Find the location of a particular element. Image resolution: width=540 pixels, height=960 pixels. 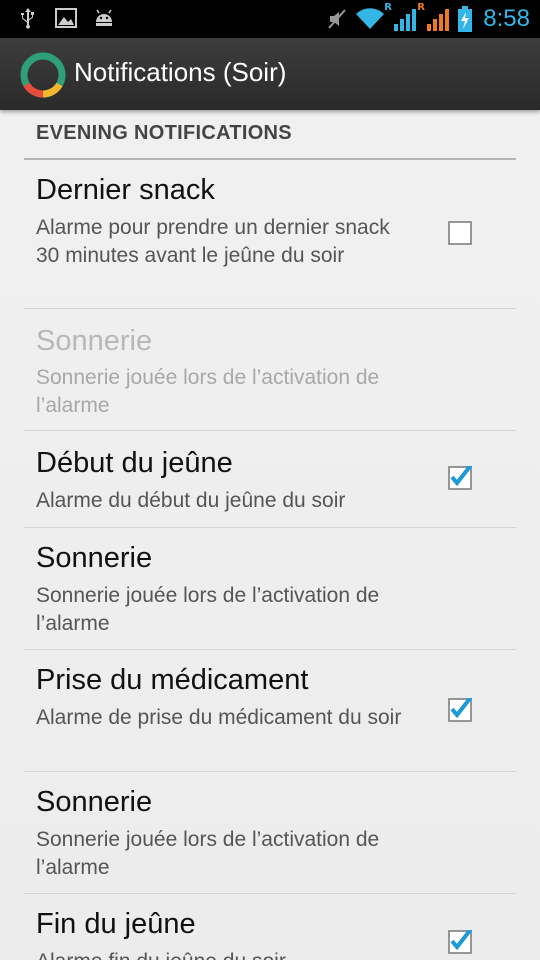

pref-summary: Alarme de prise du médicament du soir is located at coordinates (219, 717).